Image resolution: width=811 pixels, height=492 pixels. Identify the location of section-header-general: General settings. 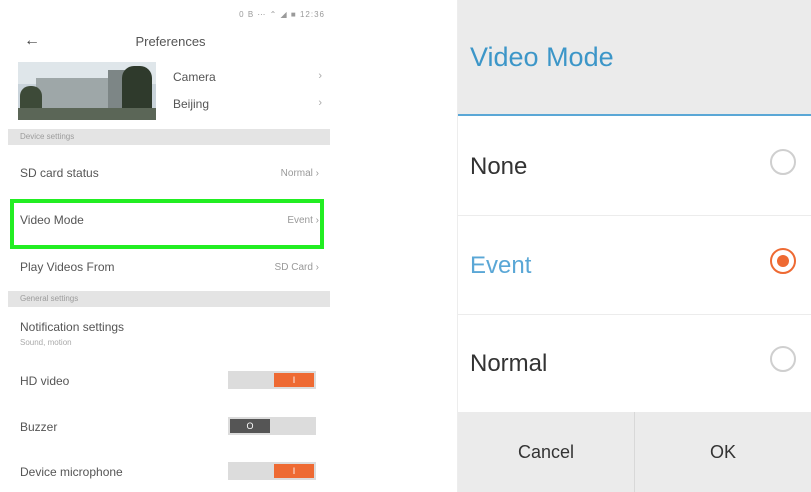
(169, 299).